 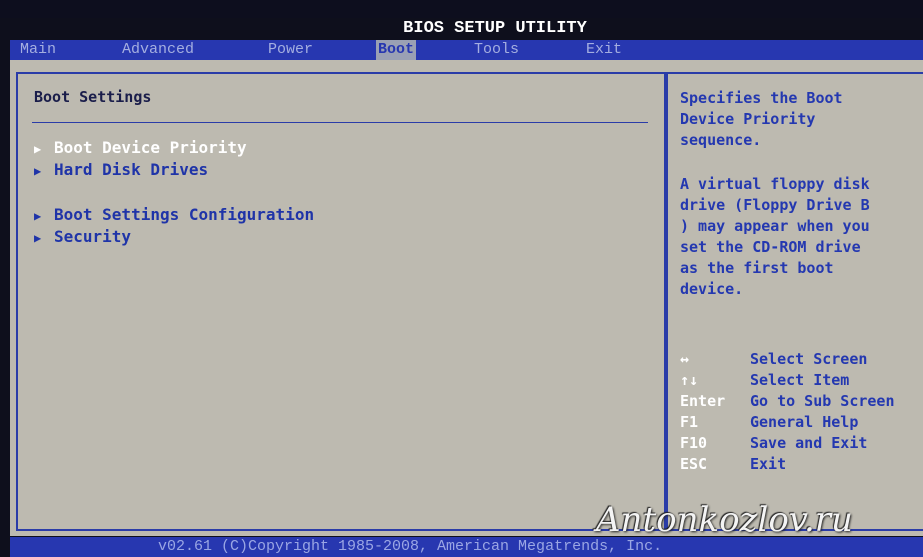 What do you see at coordinates (158, 50) in the screenshot?
I see `menu-advanced: Advanced` at bounding box center [158, 50].